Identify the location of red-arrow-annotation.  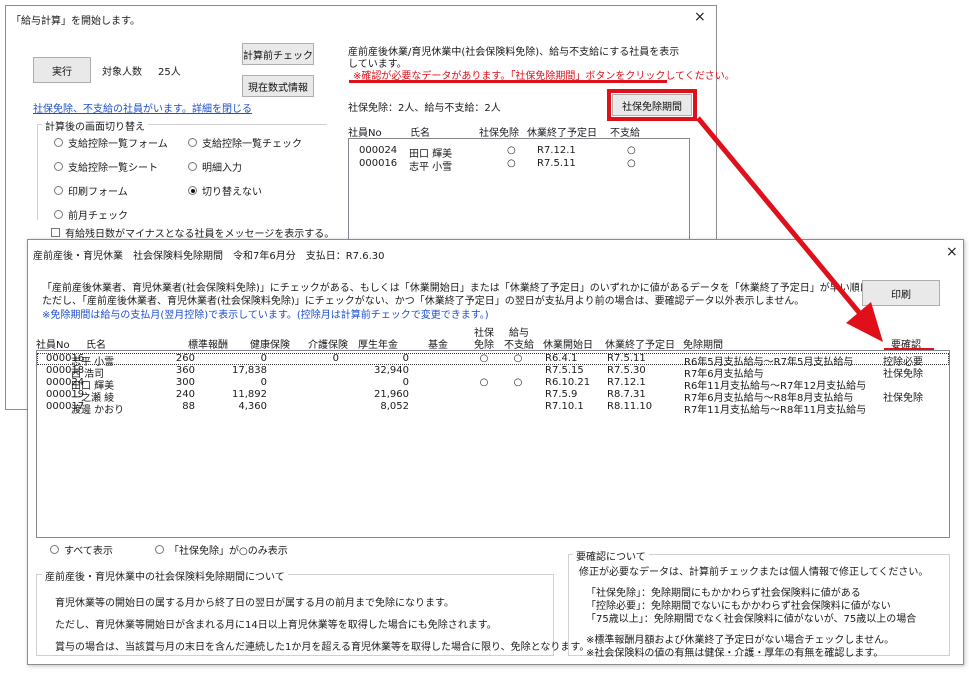
(789, 229).